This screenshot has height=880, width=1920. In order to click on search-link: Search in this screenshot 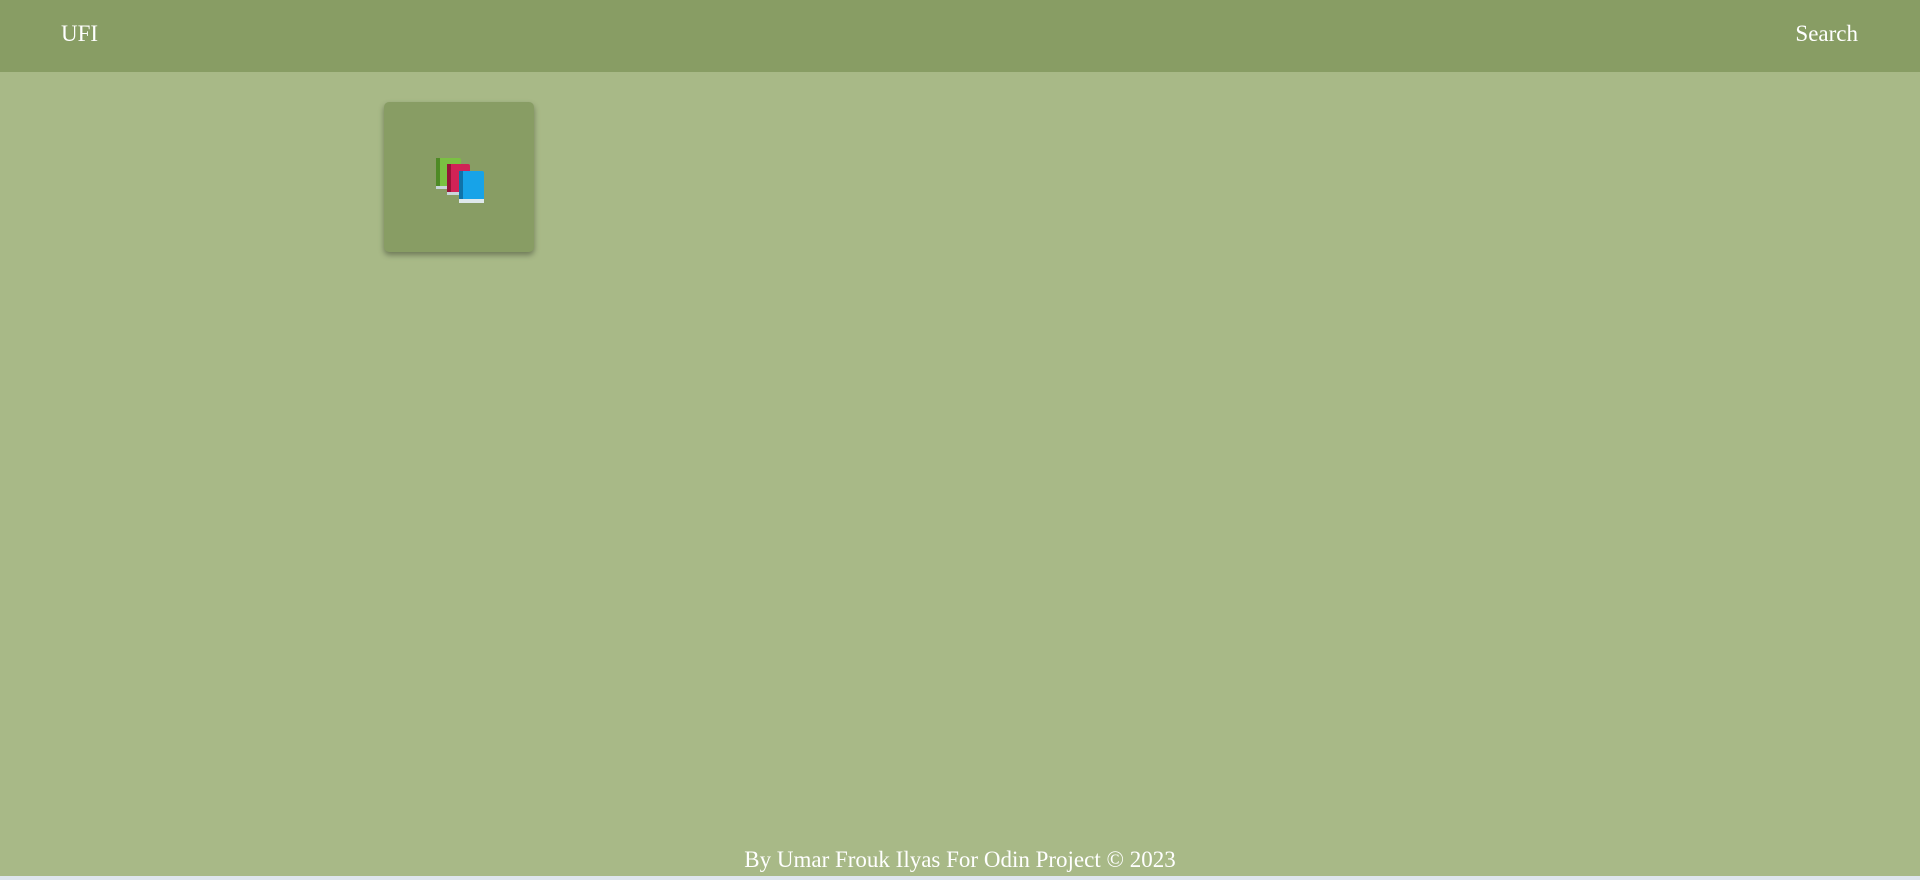, I will do `click(1826, 34)`.